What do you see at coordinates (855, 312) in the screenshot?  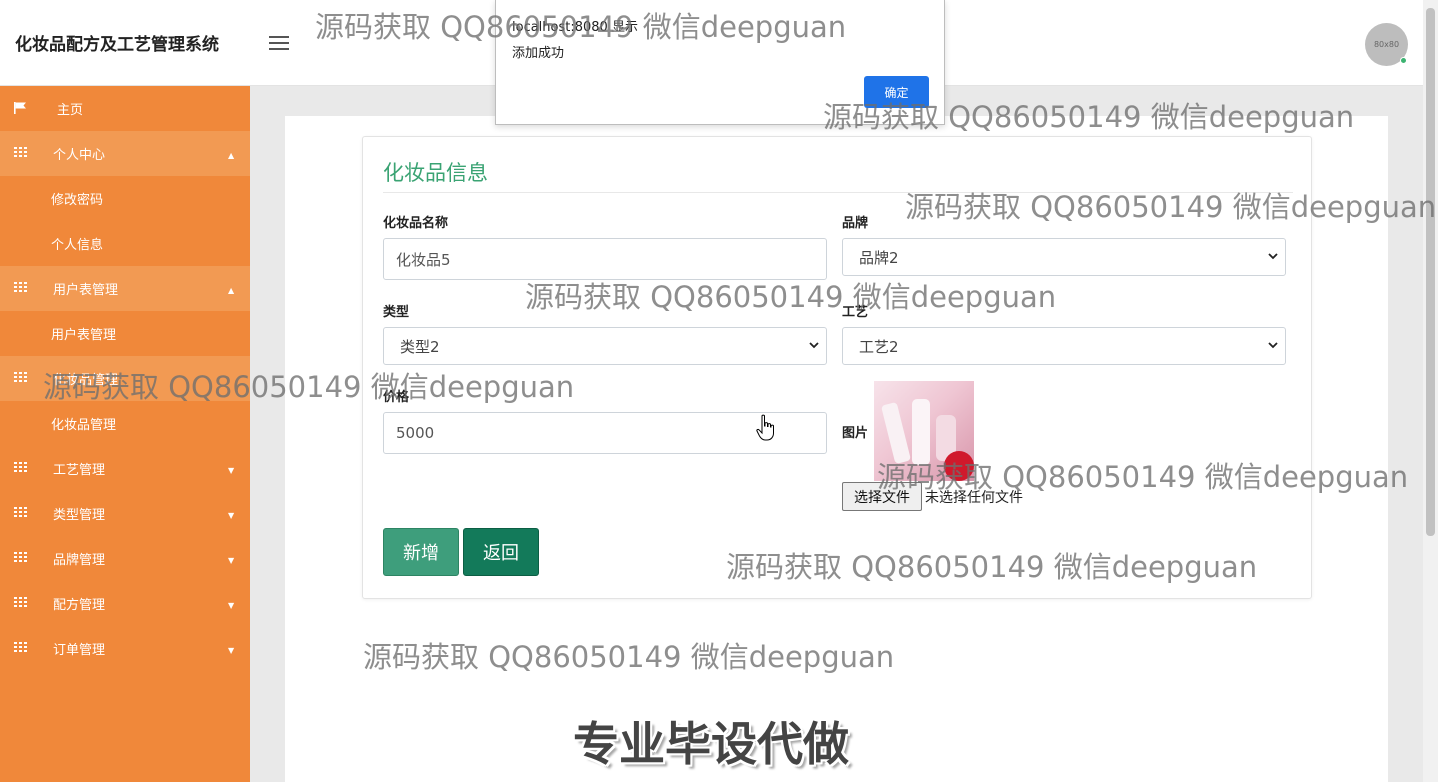 I see `process-label: 工艺` at bounding box center [855, 312].